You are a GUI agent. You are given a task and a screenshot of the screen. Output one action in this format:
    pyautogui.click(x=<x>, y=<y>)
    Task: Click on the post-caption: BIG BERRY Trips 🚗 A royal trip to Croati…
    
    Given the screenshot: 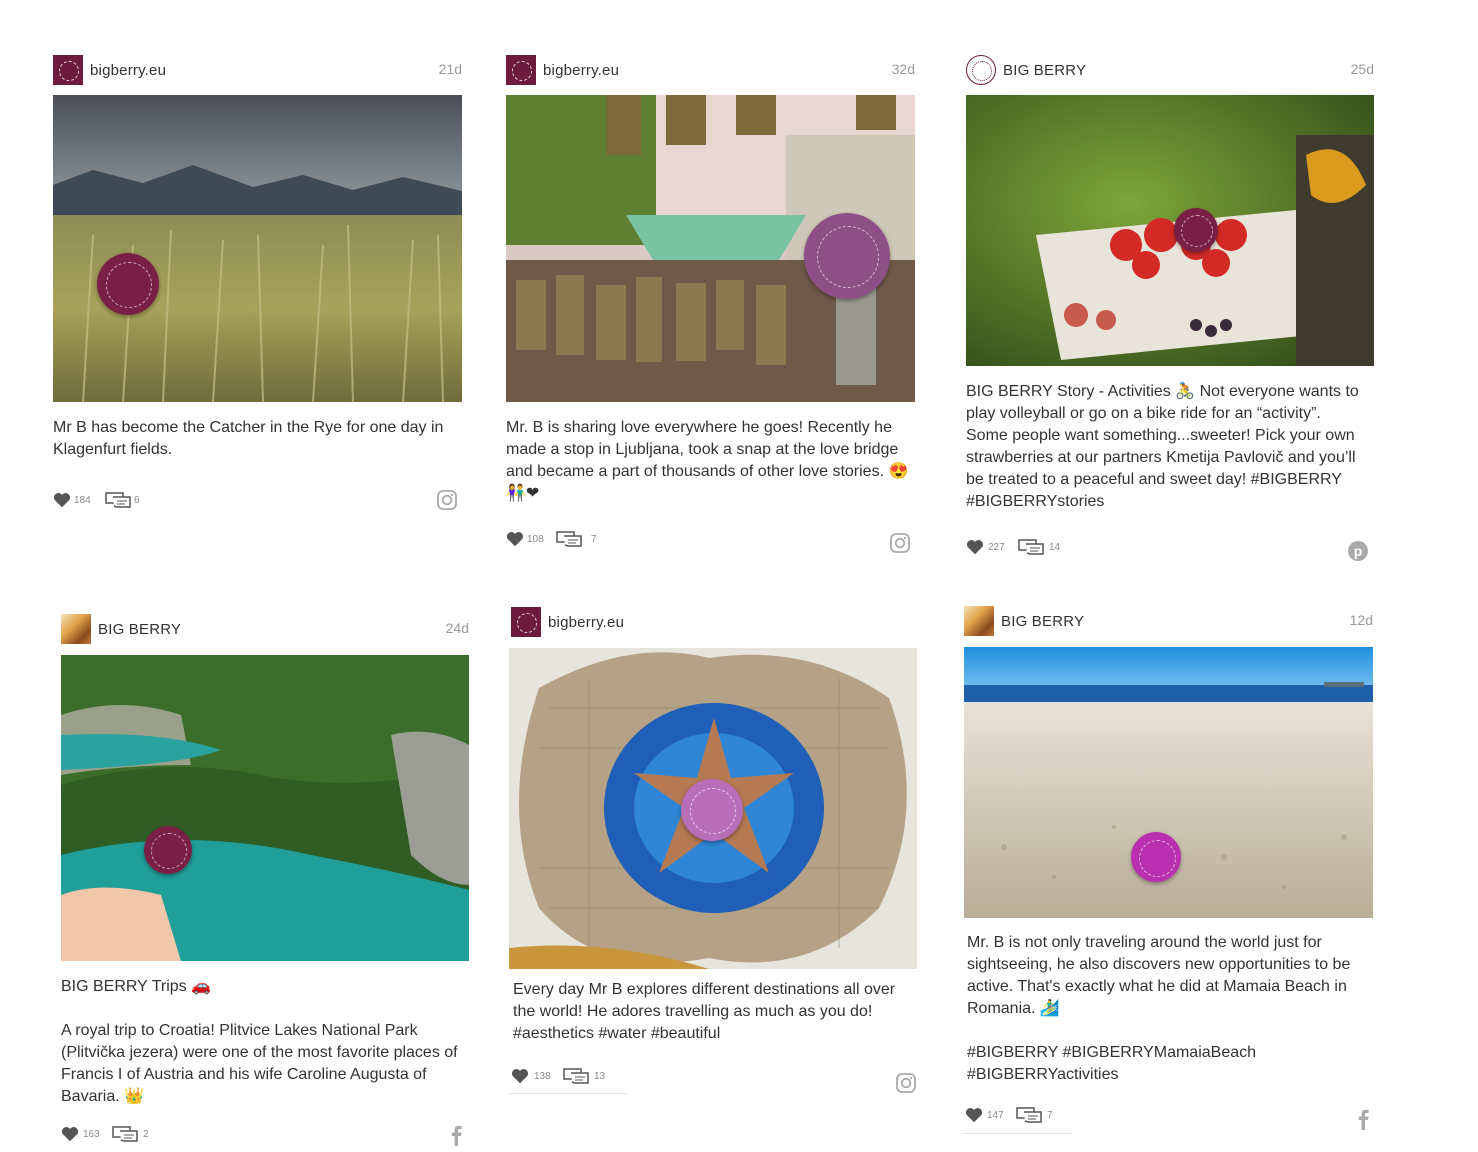 What is the action you would take?
    pyautogui.click(x=259, y=1041)
    